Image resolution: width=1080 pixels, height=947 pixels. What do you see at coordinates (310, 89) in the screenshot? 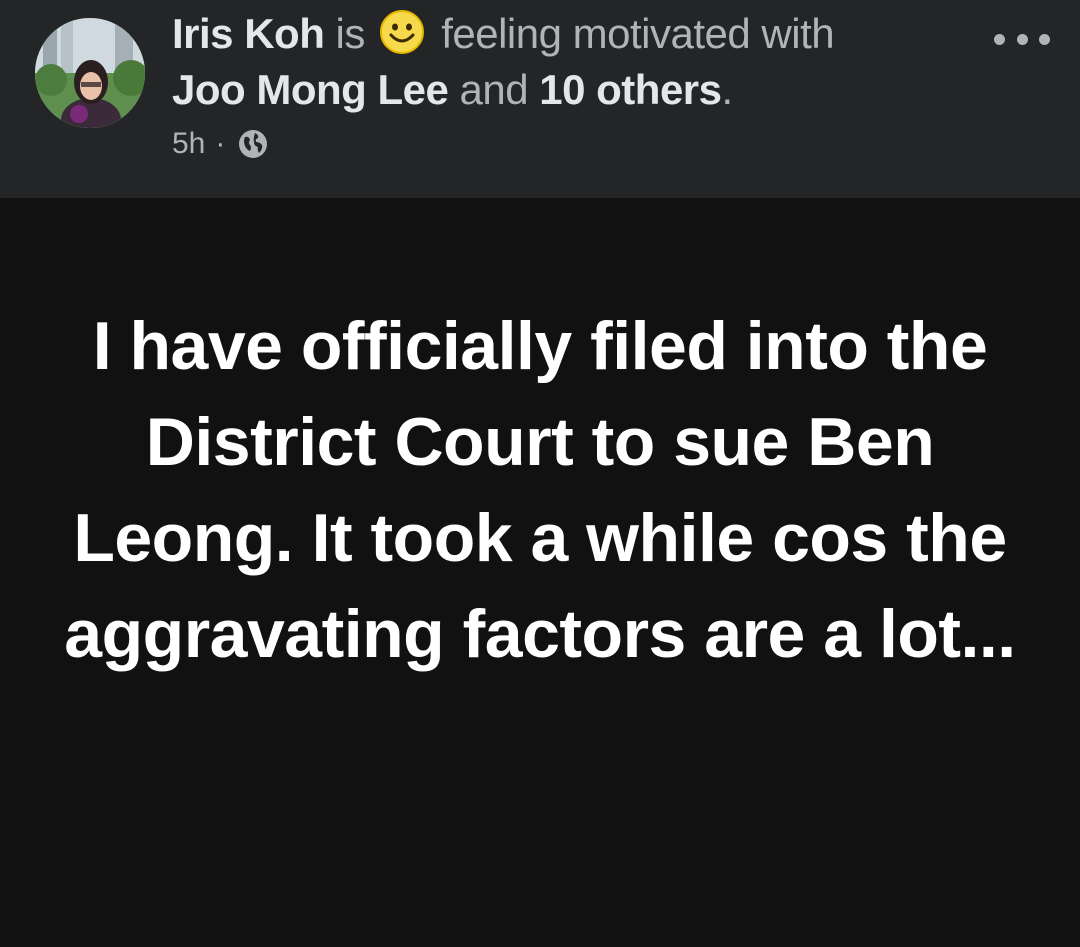
I see `tagged-person-link: Joo Mong Lee` at bounding box center [310, 89].